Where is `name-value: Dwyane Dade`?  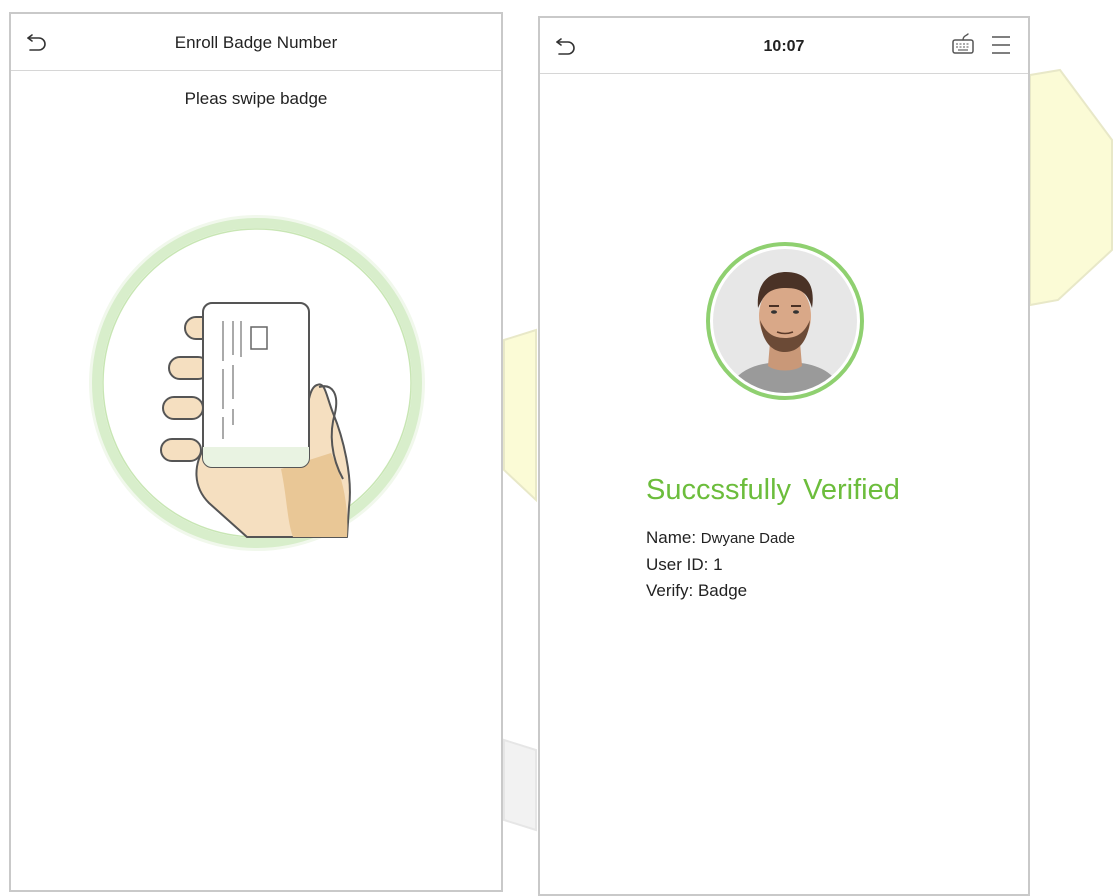
name-value: Dwyane Dade is located at coordinates (748, 538).